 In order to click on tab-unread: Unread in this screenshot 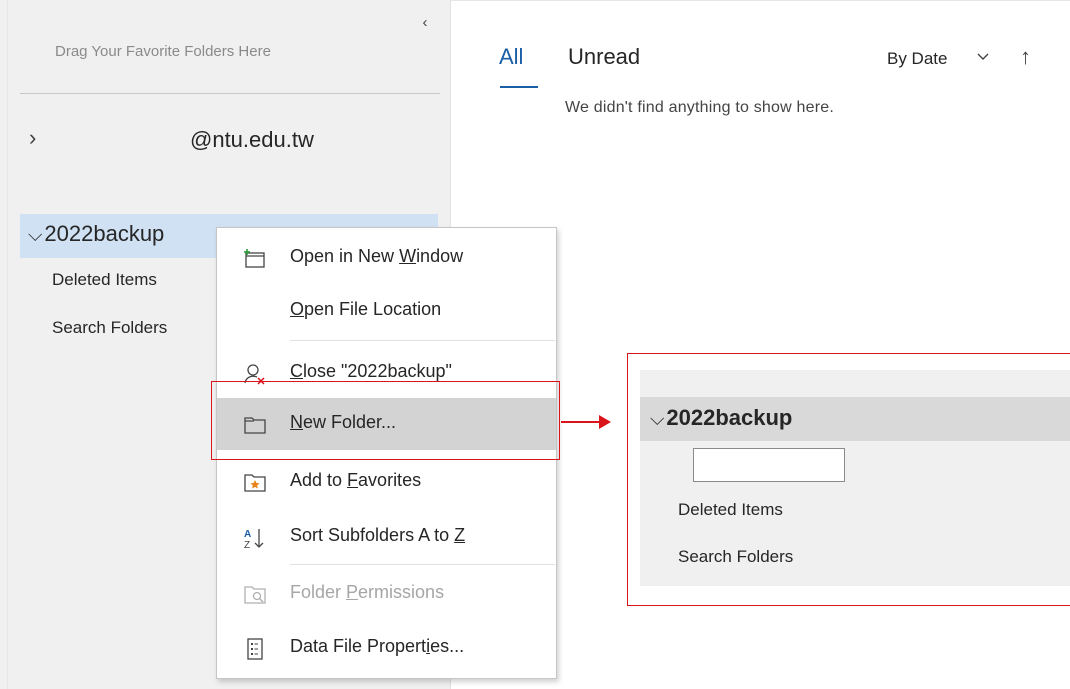, I will do `click(604, 57)`.